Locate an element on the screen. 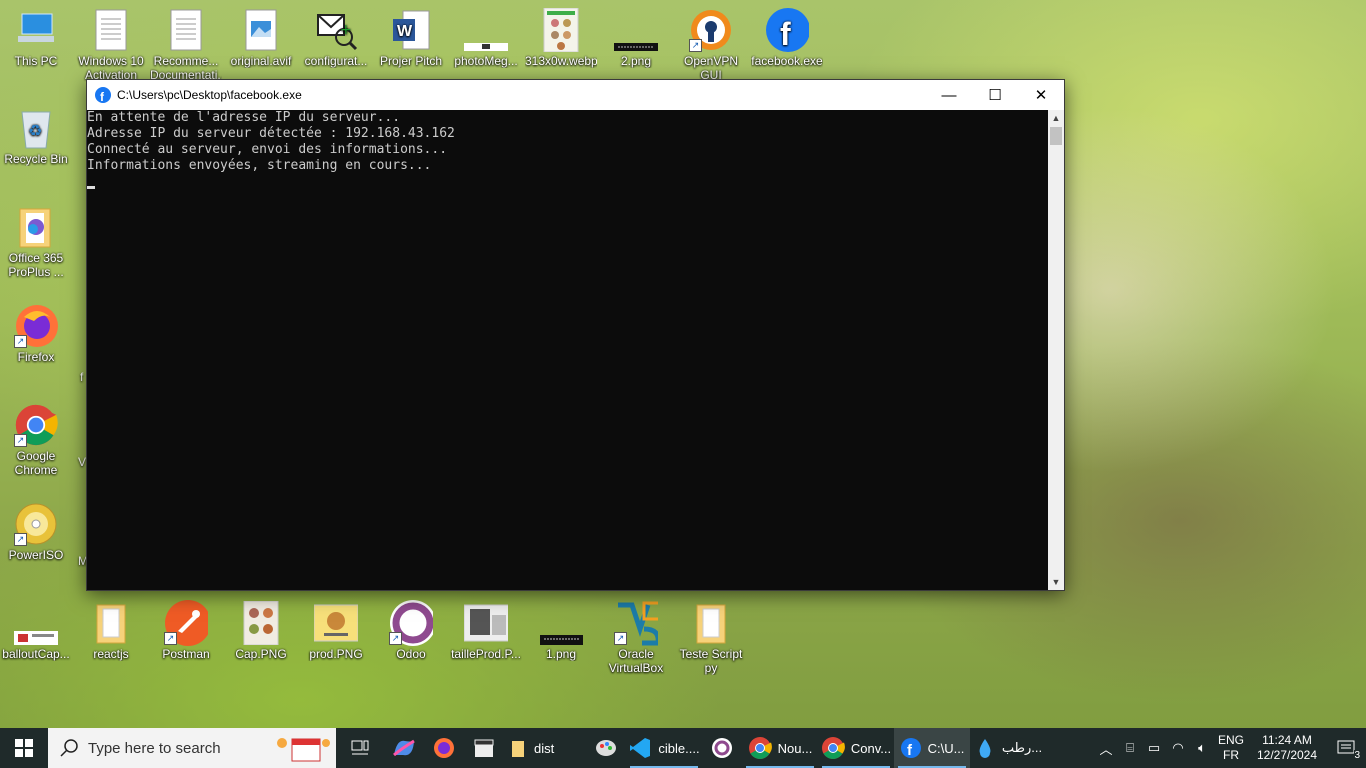  office-folder-icon is located at coordinates (36, 227).